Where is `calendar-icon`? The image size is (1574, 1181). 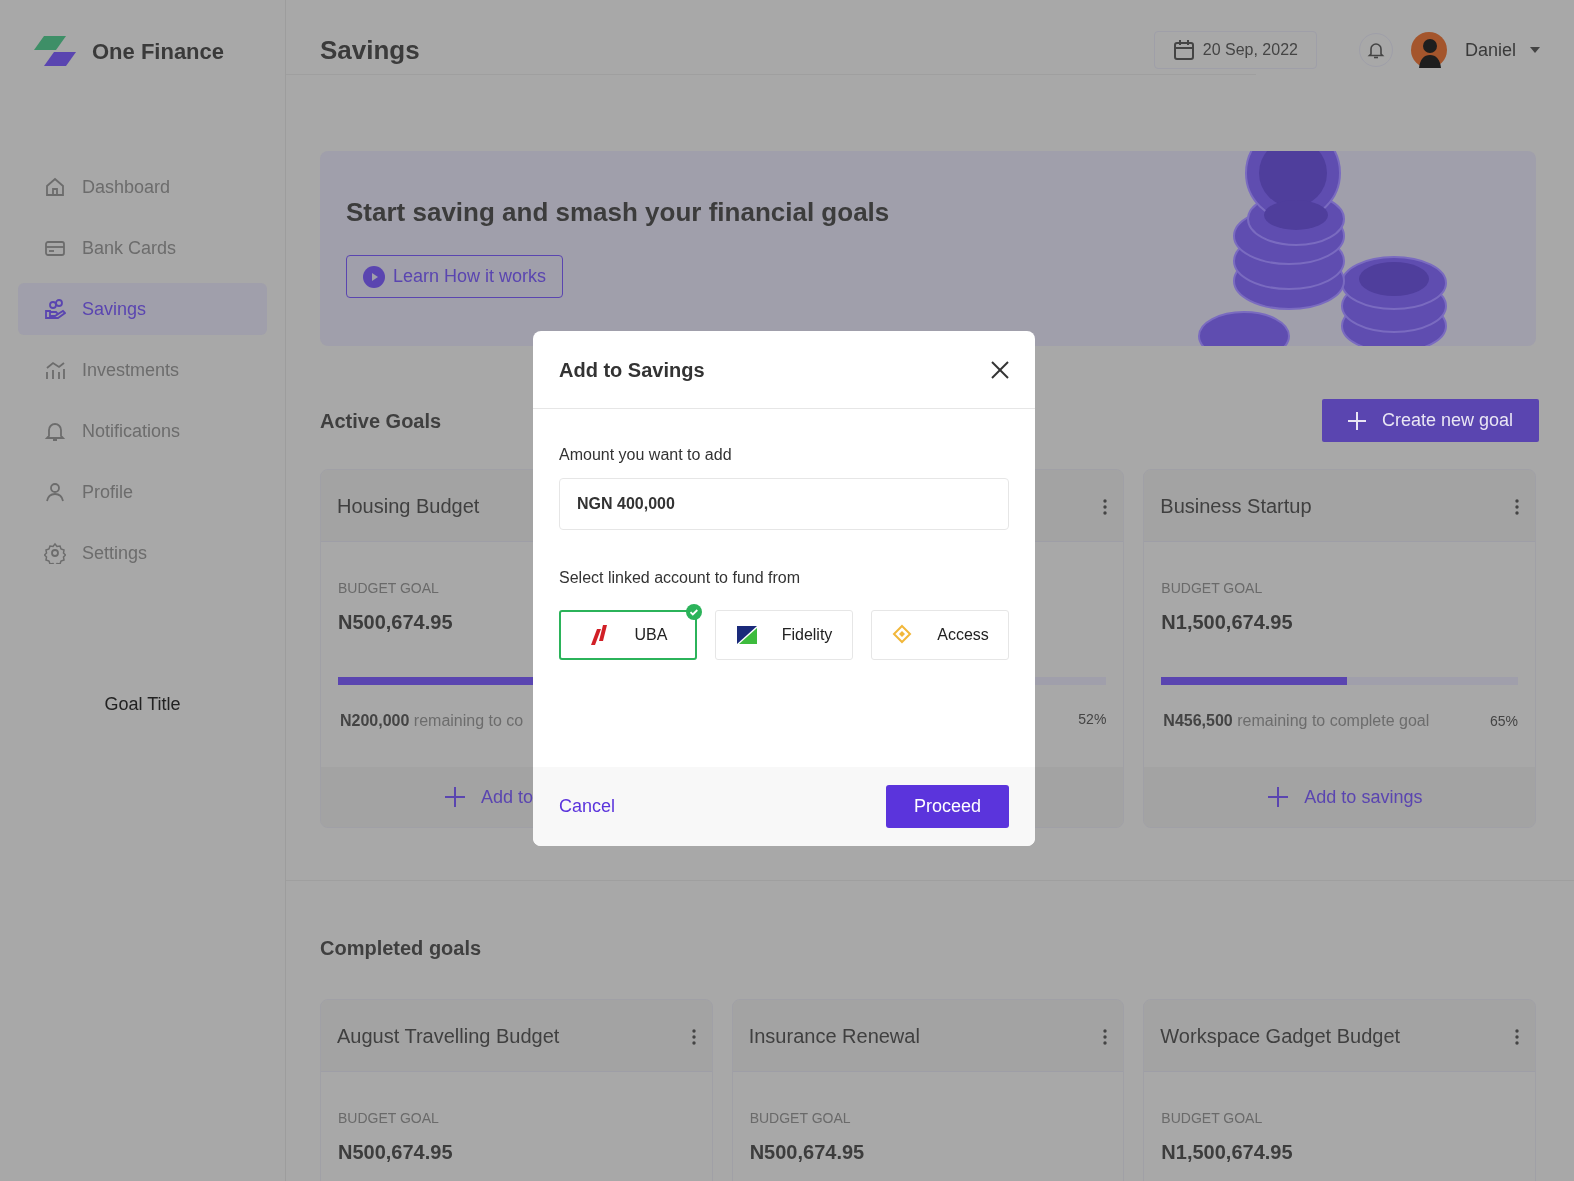 calendar-icon is located at coordinates (1183, 50).